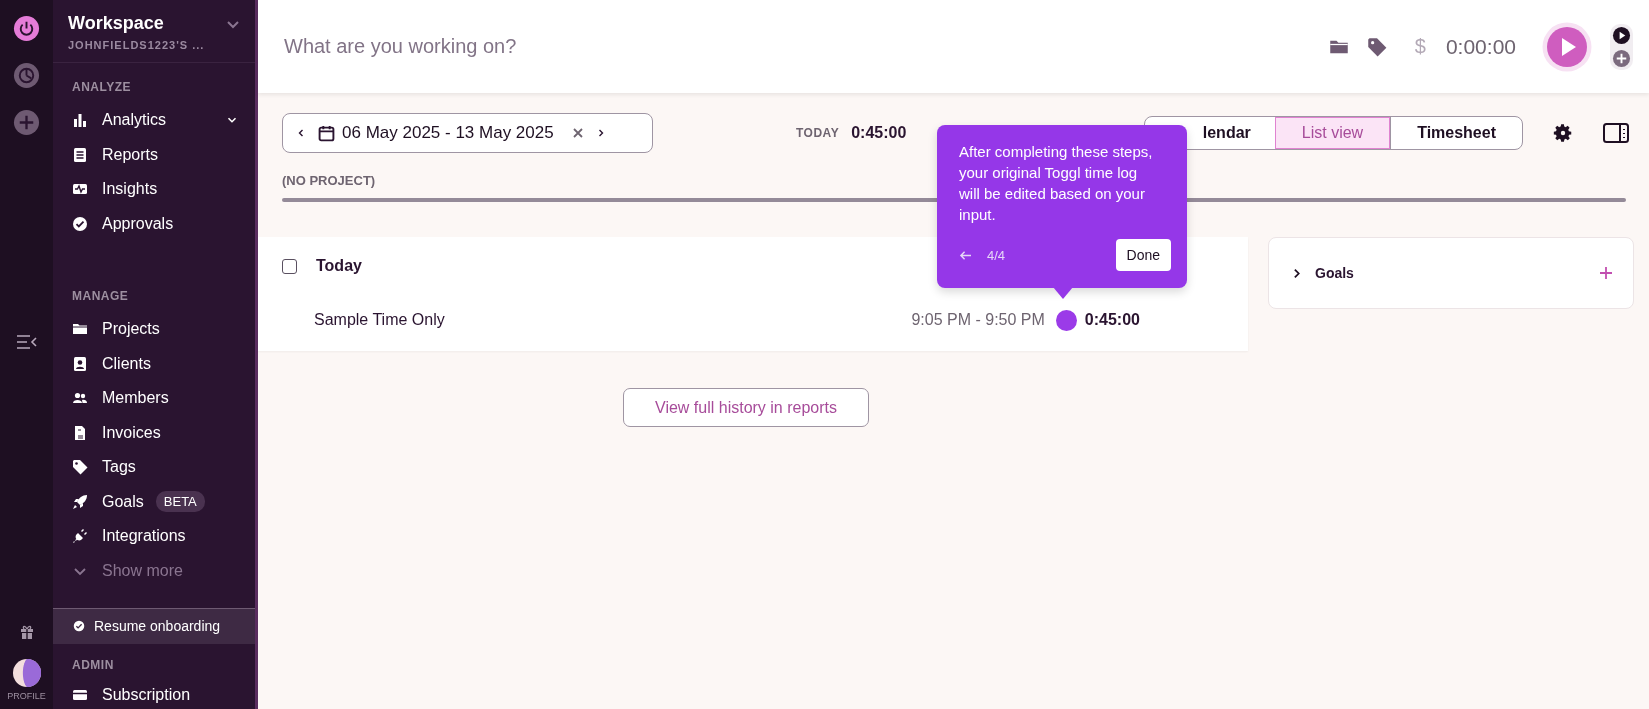 The image size is (1649, 709). Describe the element at coordinates (100, 297) in the screenshot. I see `section-heading: MANAGE` at that location.